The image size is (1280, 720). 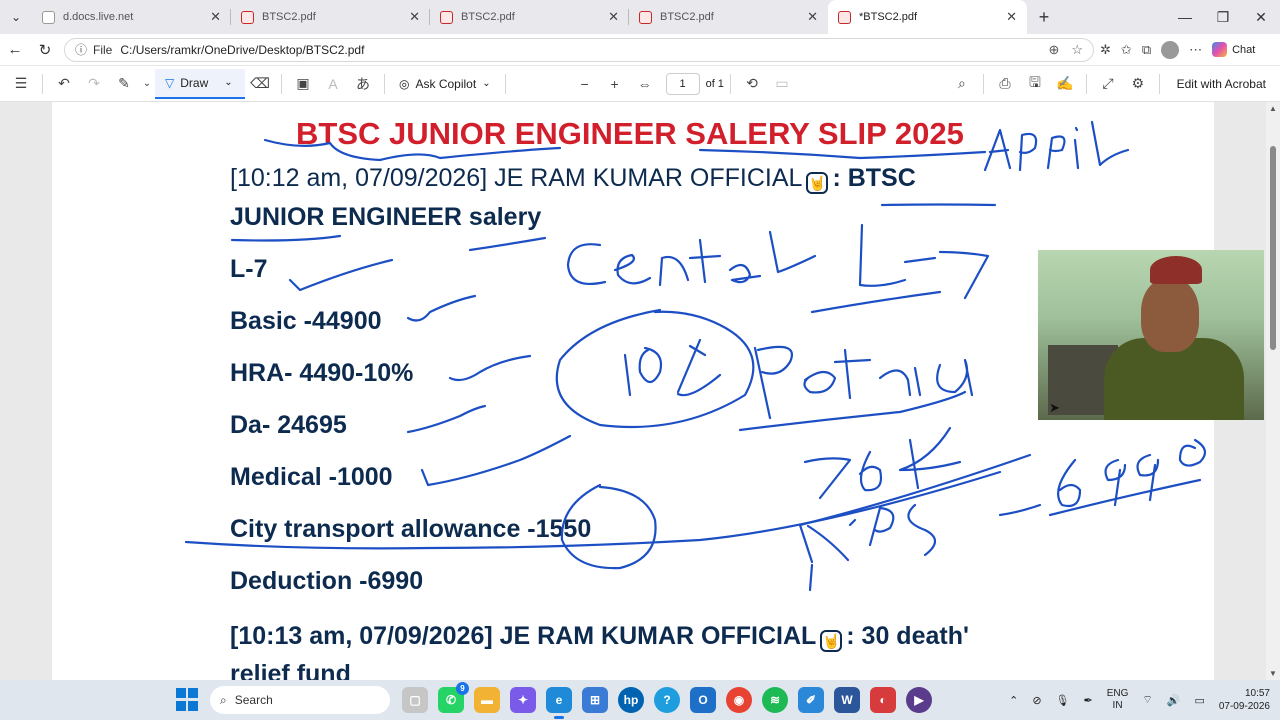 What do you see at coordinates (1077, 50) in the screenshot?
I see `favorite-star-icon: ☆` at bounding box center [1077, 50].